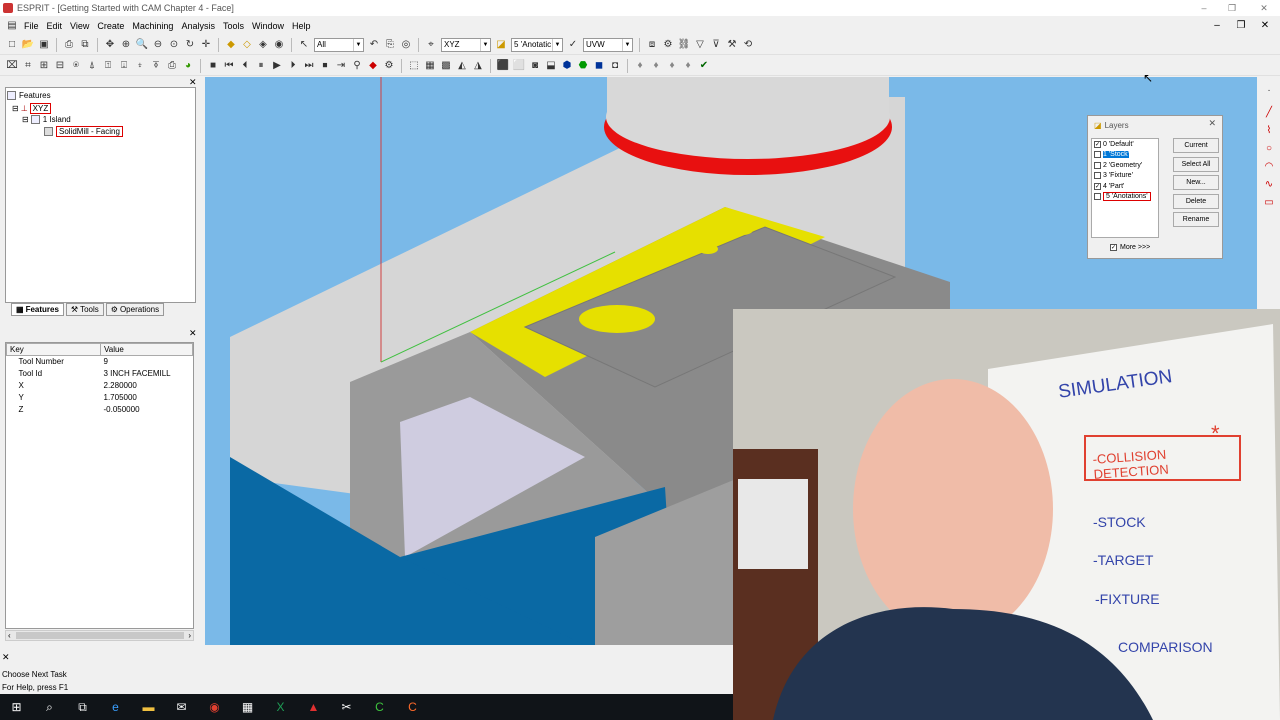 The width and height of the screenshot is (1280, 720). I want to click on table-row: Z -0.050000, so click(100, 410).